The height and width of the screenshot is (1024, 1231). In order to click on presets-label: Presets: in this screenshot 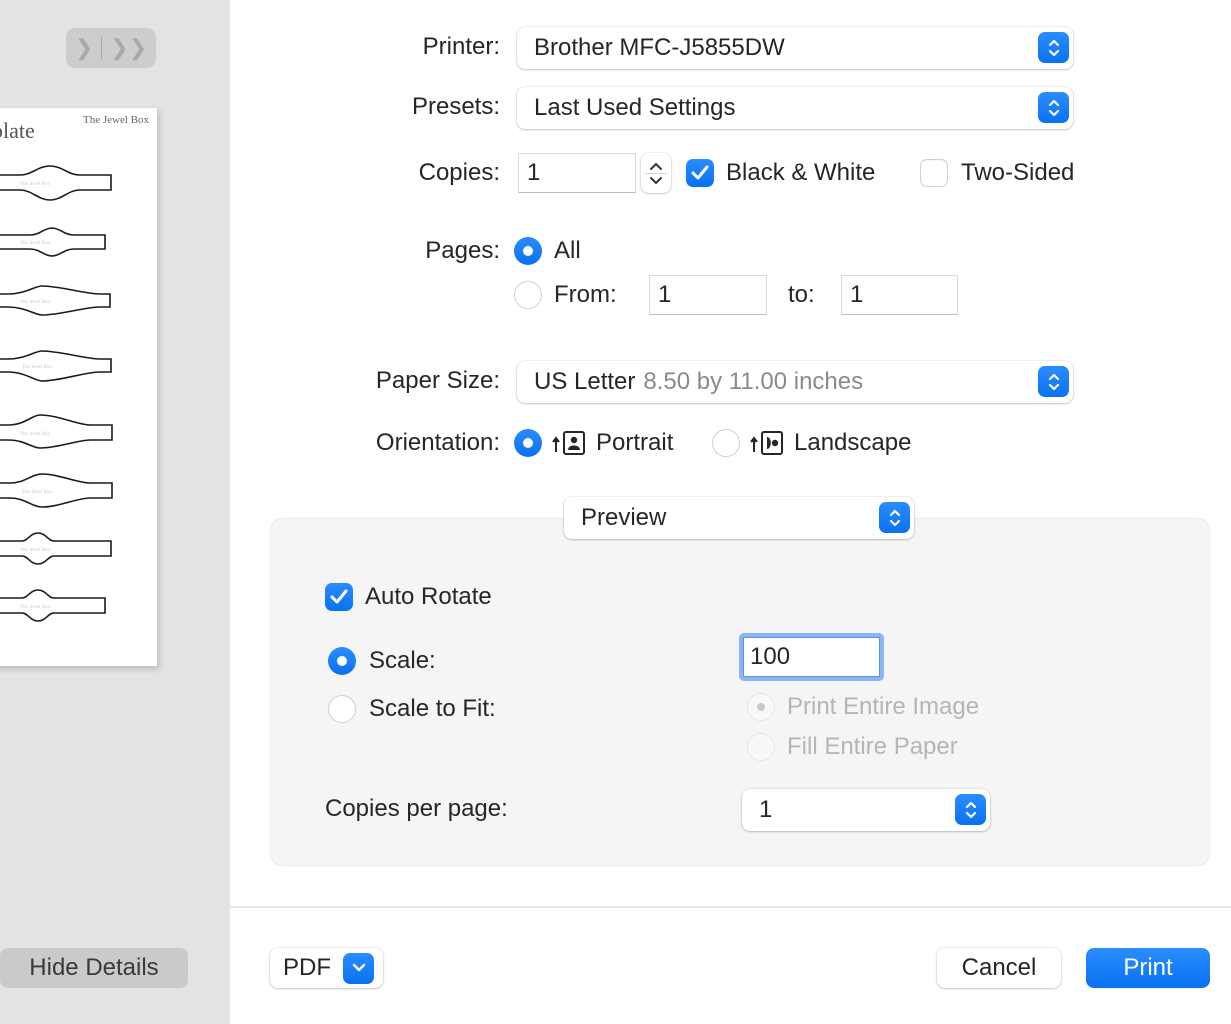, I will do `click(455, 106)`.